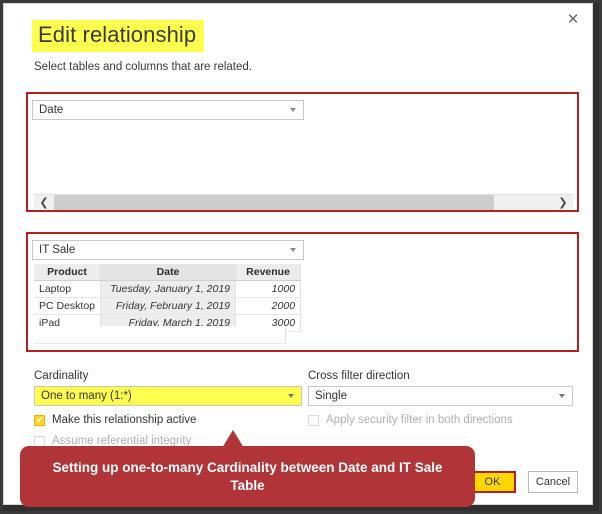 The height and width of the screenshot is (514, 602). What do you see at coordinates (268, 289) in the screenshot?
I see `cell-revenue: 1000` at bounding box center [268, 289].